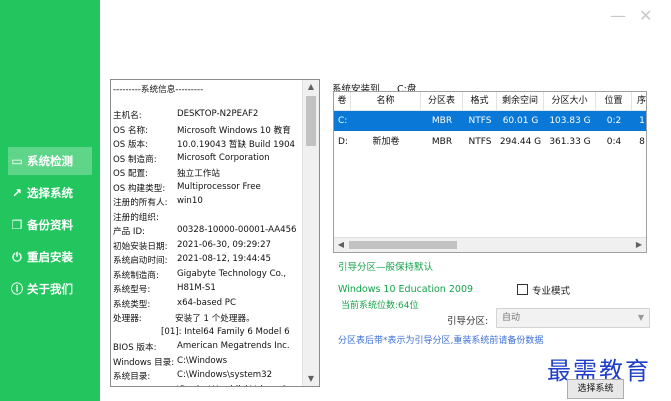 Image resolution: width=671 pixels, height=401 pixels. I want to click on system-info-key: Windows 目录:, so click(144, 362).